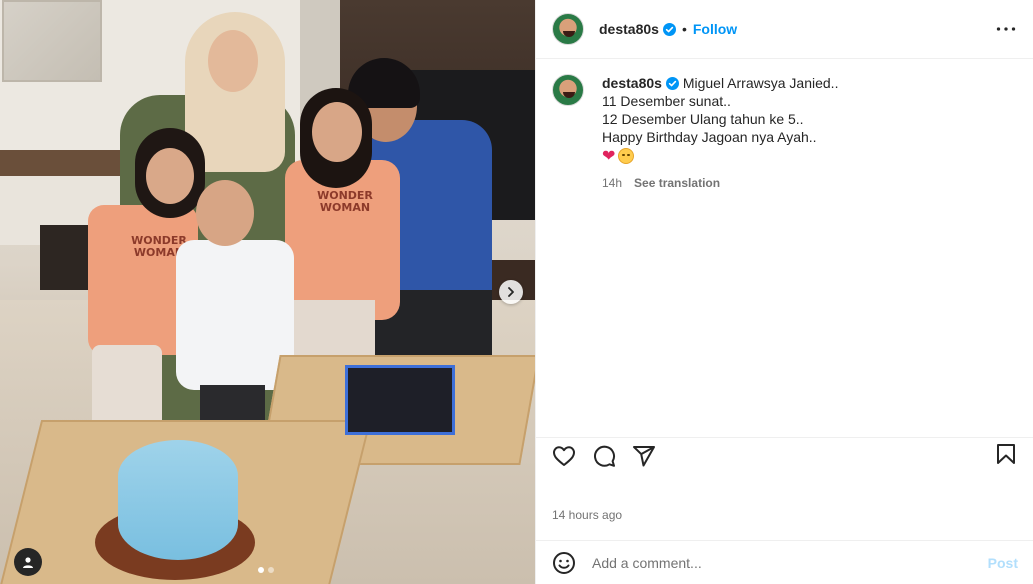  I want to click on share-button, so click(644, 456).